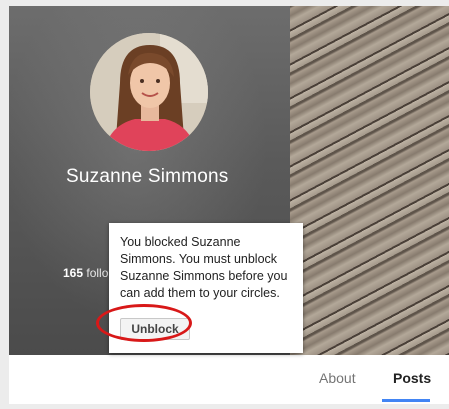  What do you see at coordinates (73, 273) in the screenshot?
I see `followers-number: 165` at bounding box center [73, 273].